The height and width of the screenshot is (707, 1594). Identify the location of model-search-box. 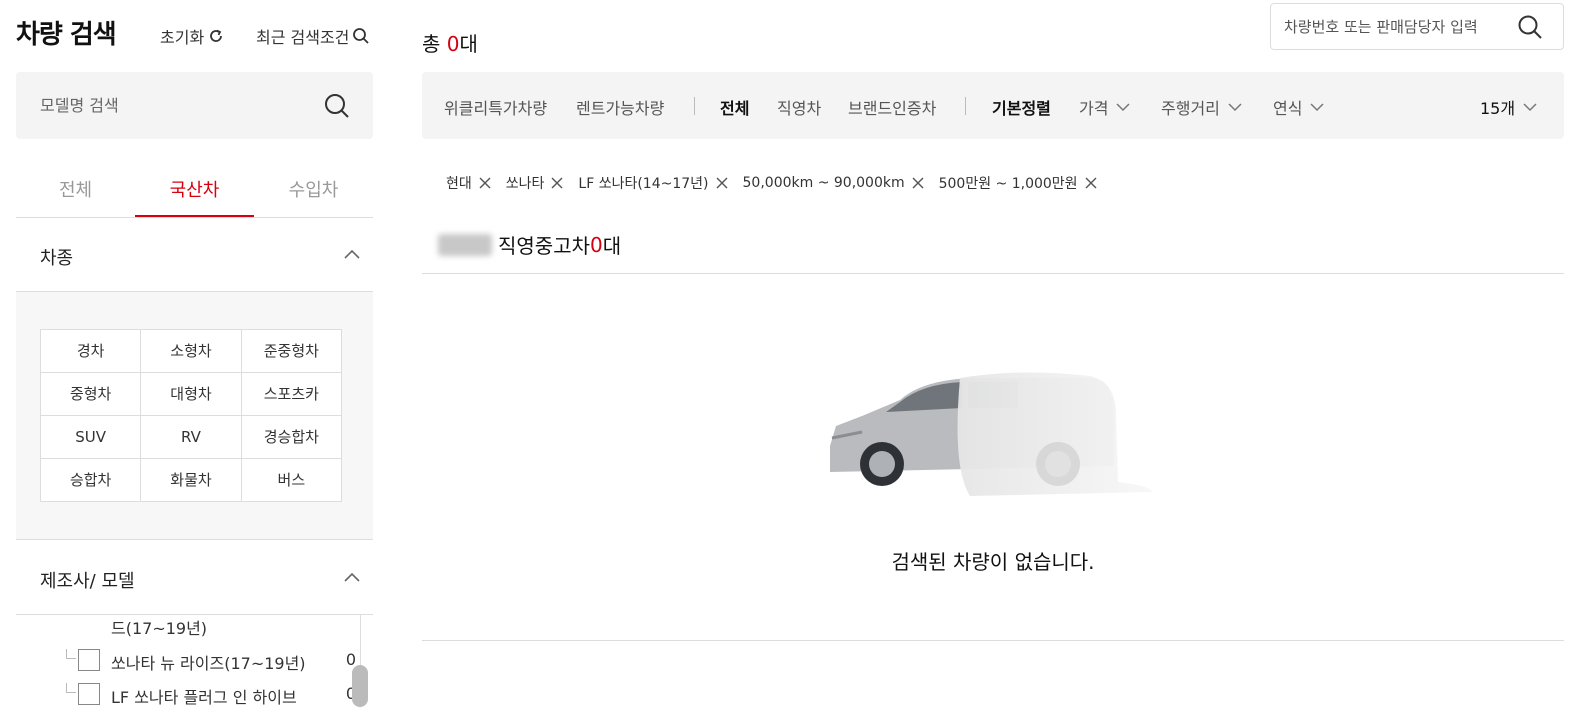
(194, 105).